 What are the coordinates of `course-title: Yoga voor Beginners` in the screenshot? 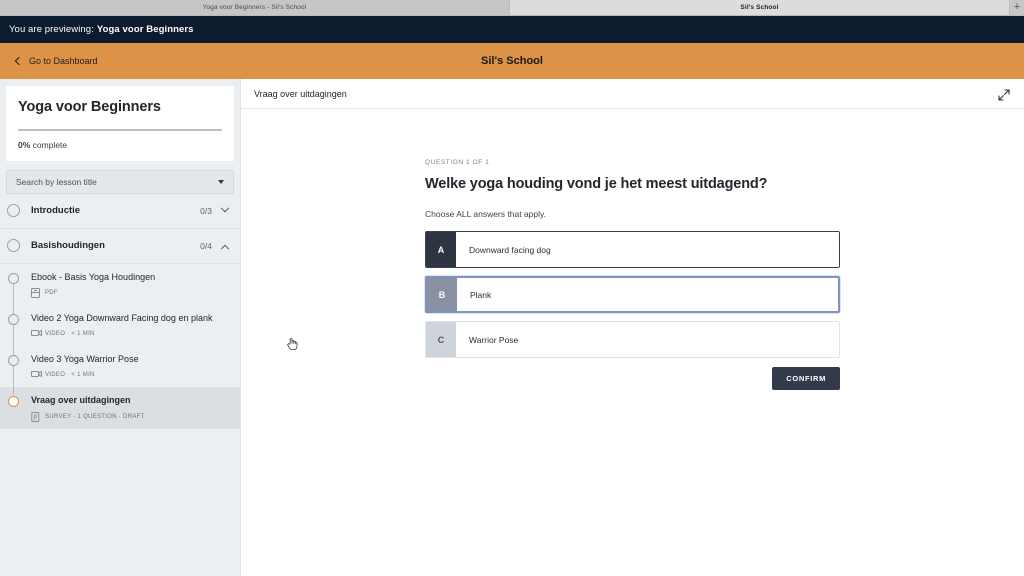 It's located at (89, 107).